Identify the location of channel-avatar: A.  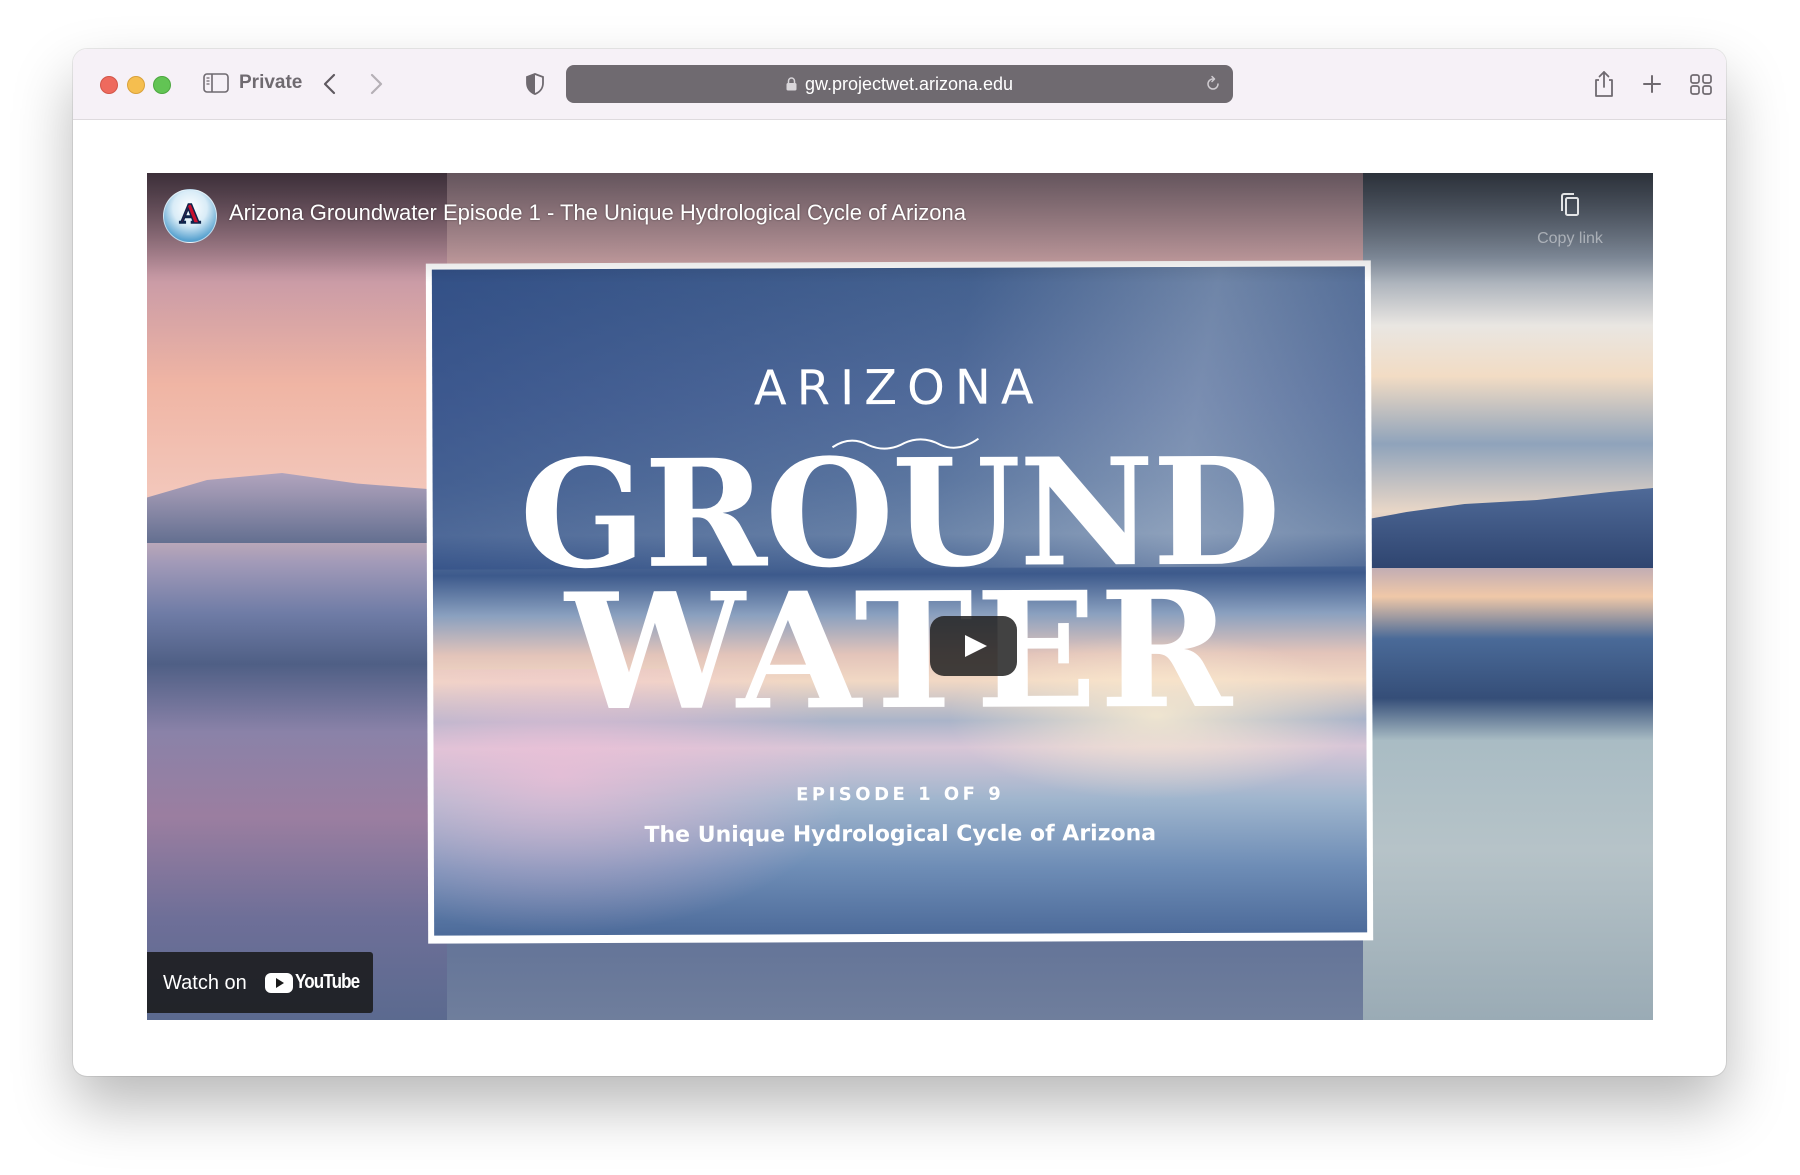
(190, 216).